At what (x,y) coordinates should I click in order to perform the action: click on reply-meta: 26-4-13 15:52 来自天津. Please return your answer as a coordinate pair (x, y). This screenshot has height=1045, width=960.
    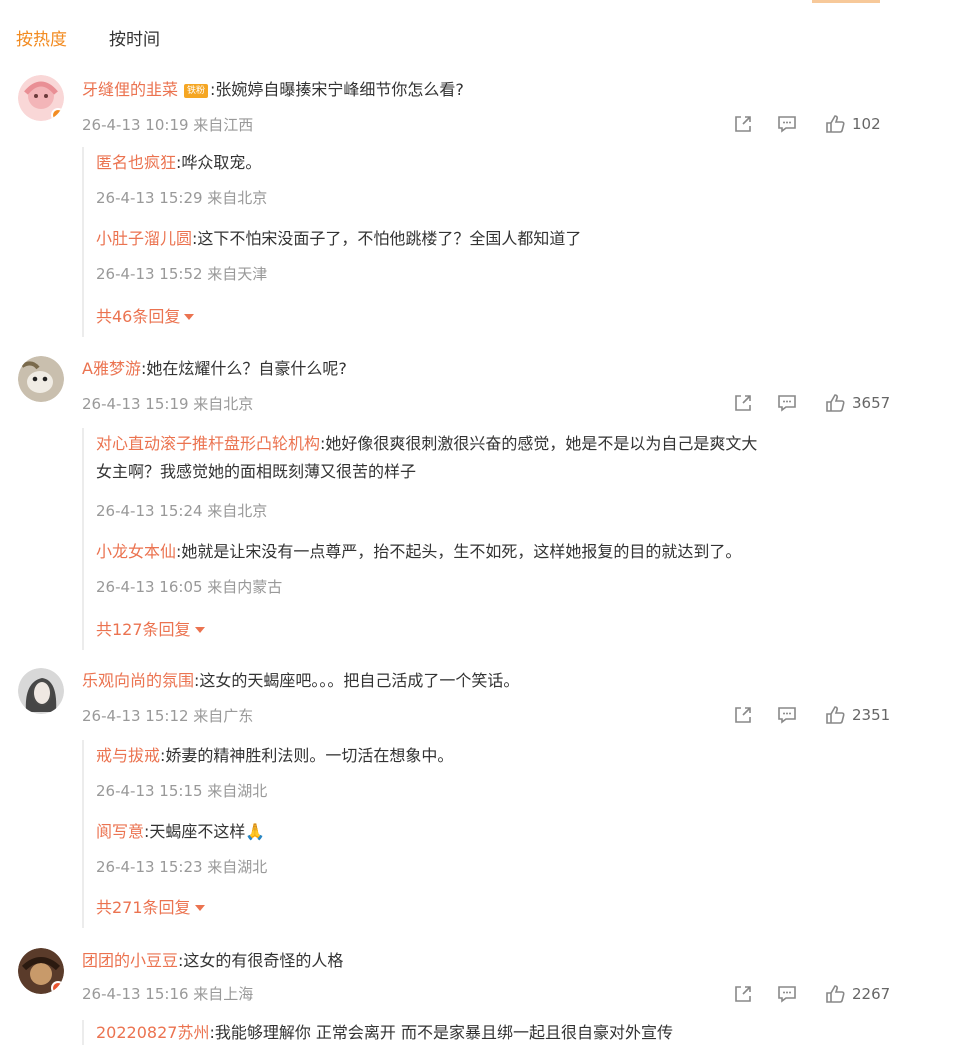
    Looking at the image, I should click on (182, 274).